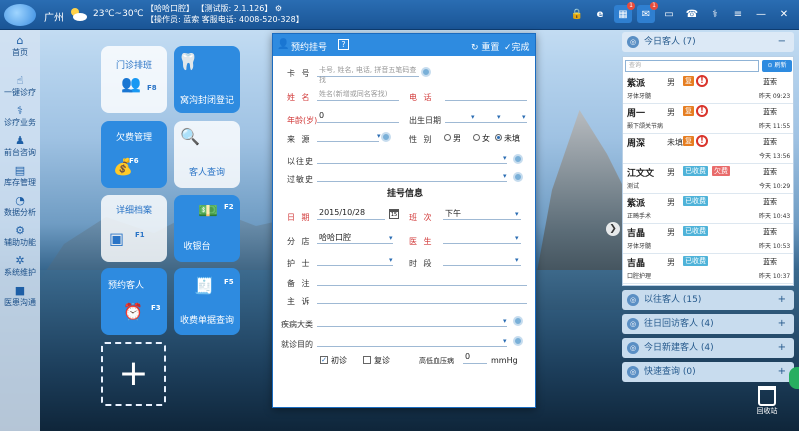  I want to click on collapse-icon: −, so click(782, 42).